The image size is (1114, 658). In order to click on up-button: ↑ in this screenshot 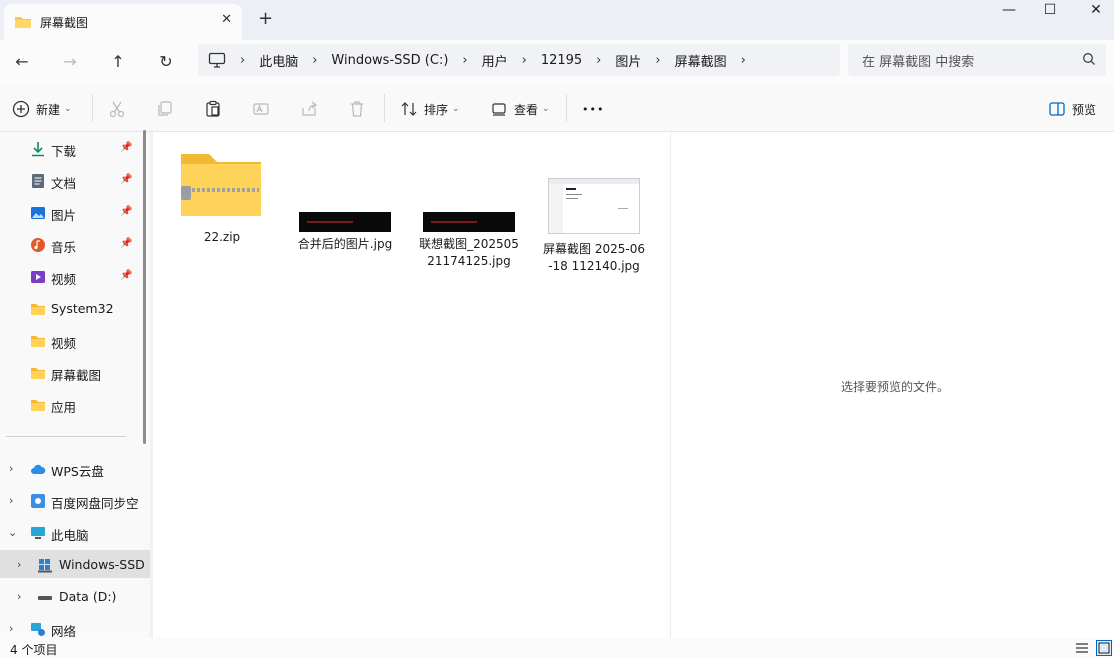, I will do `click(118, 62)`.